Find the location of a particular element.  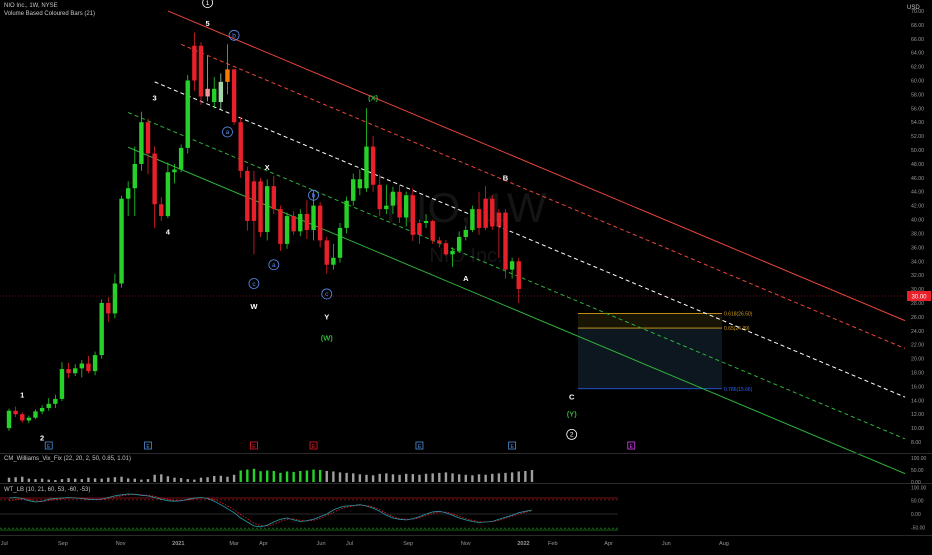

fib-zone is located at coordinates (650, 358).